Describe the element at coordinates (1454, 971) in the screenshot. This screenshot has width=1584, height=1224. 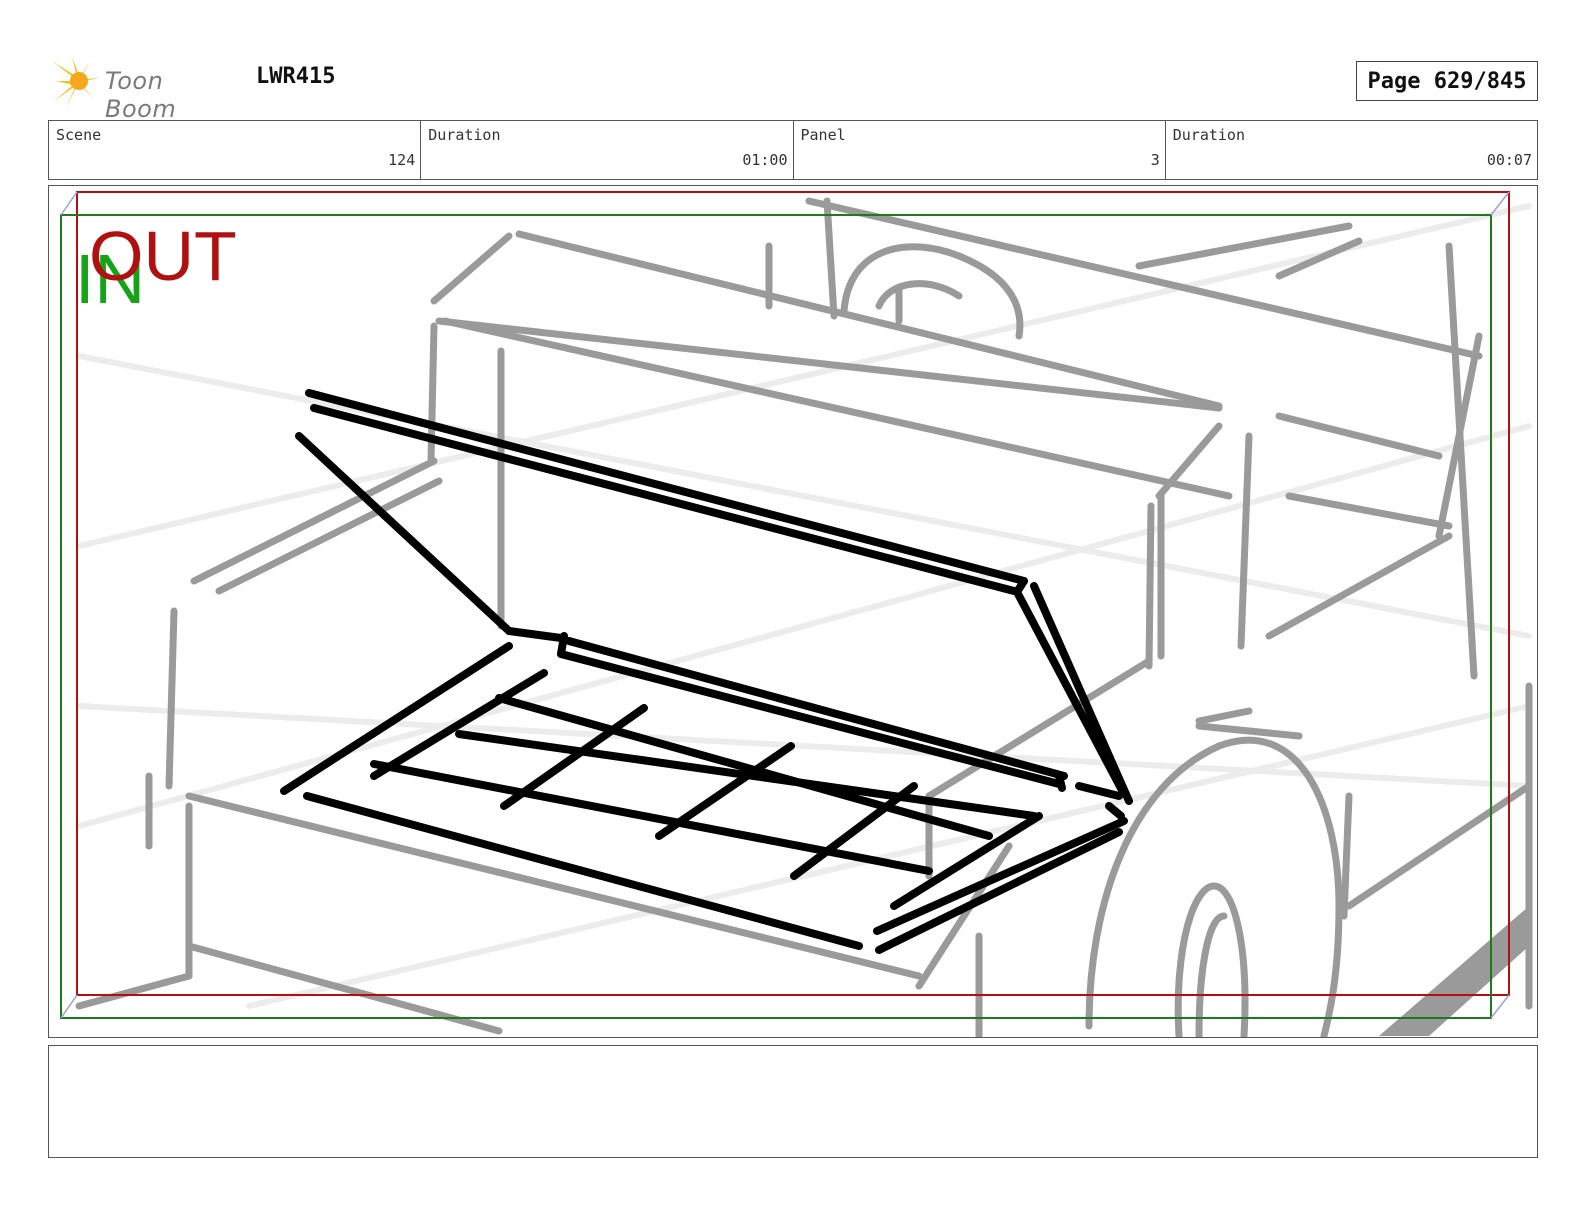
I see `tire-shadow` at that location.